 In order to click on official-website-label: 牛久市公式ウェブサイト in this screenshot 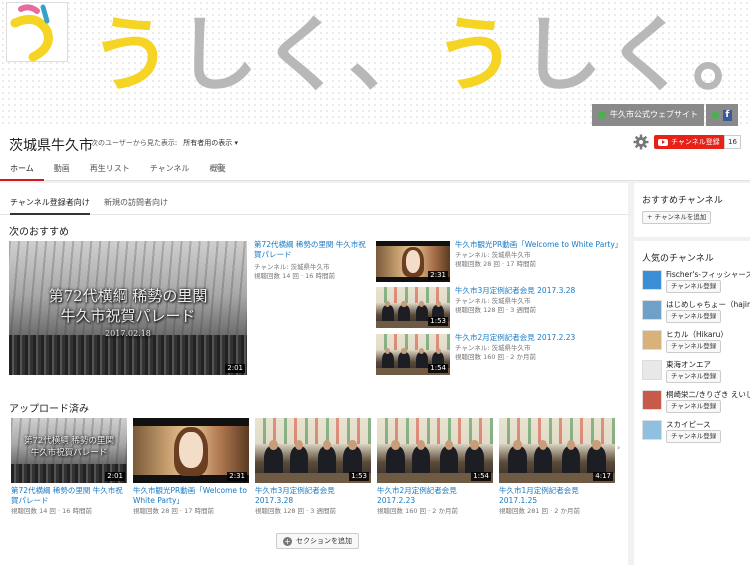, I will do `click(654, 114)`.